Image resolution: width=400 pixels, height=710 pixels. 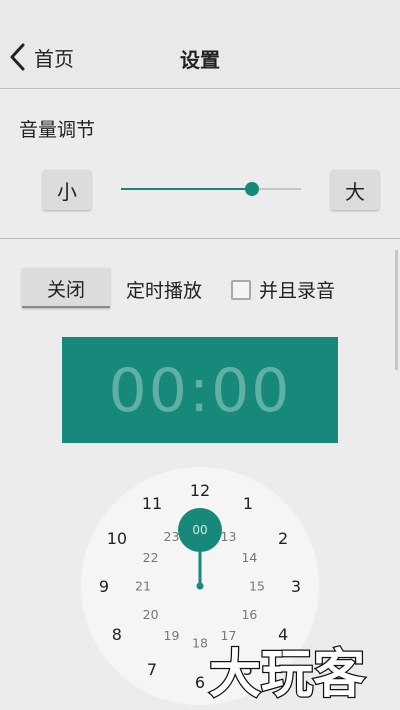 I want to click on volume-up-button: 大, so click(x=355, y=190).